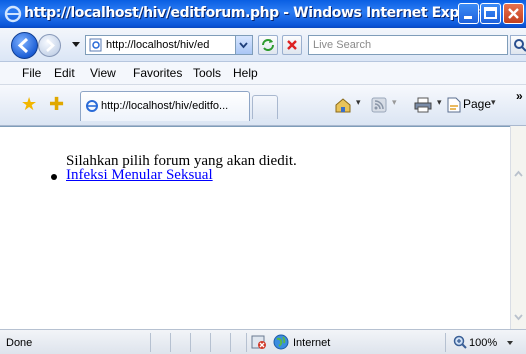 This screenshot has width=526, height=354. I want to click on maximize-icon, so click(490, 13).